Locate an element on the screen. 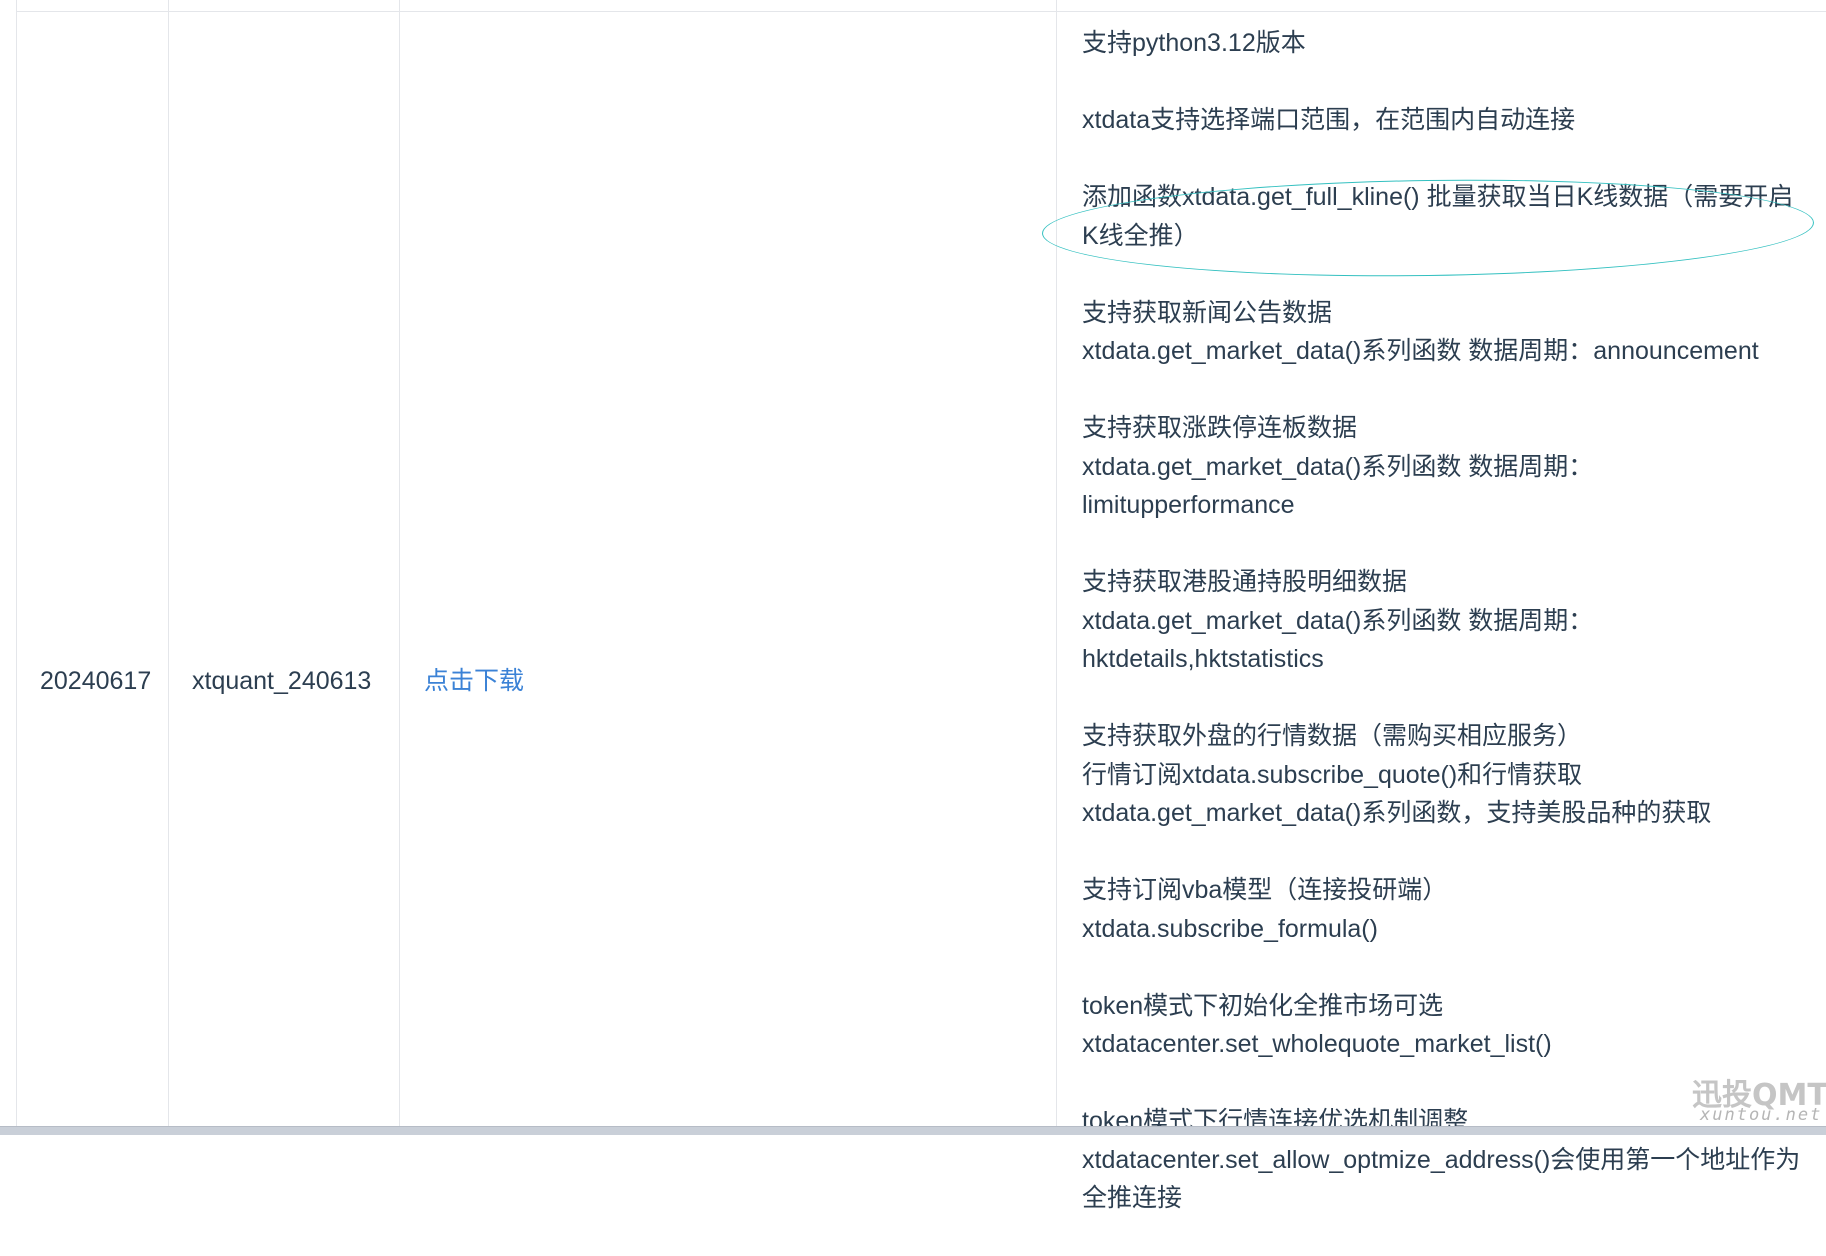  release-note-line: xtdata支持选择端口范围，在范围内自动连接 is located at coordinates (1329, 120).